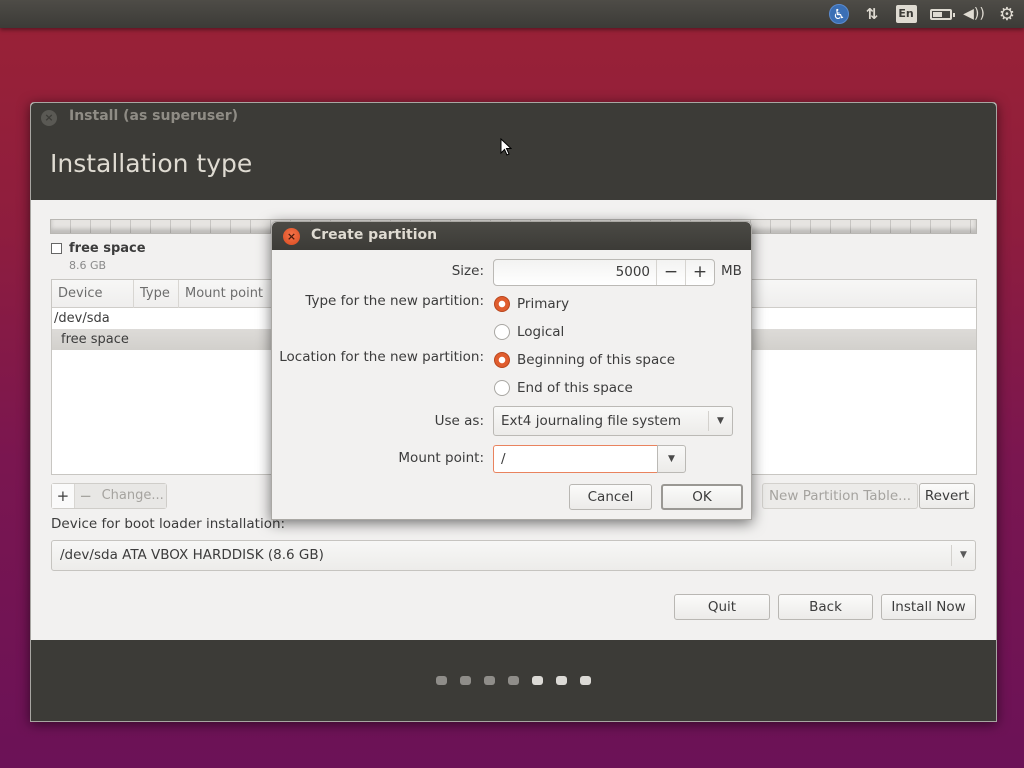 This screenshot has height=768, width=1024. I want to click on radio-primary: Primary, so click(531, 304).